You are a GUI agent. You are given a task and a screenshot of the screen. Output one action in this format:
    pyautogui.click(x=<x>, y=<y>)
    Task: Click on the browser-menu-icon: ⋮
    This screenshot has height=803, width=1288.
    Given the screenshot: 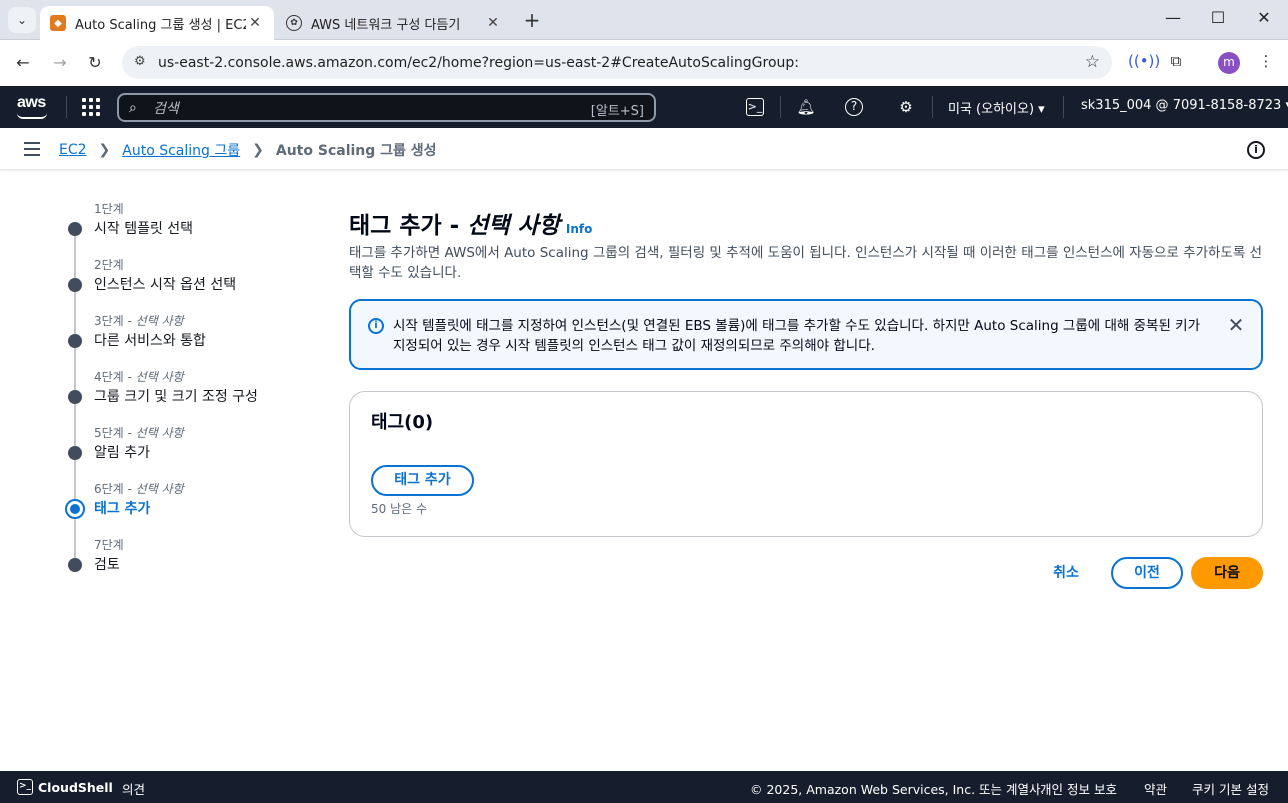 What is the action you would take?
    pyautogui.click(x=1266, y=61)
    